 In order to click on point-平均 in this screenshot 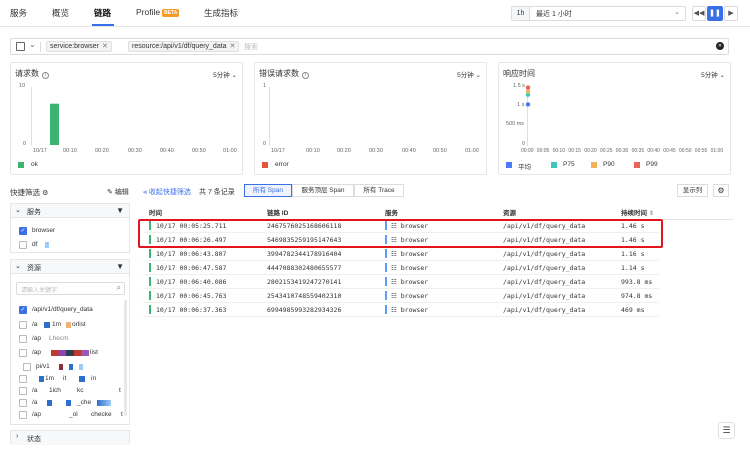, I will do `click(528, 104)`.